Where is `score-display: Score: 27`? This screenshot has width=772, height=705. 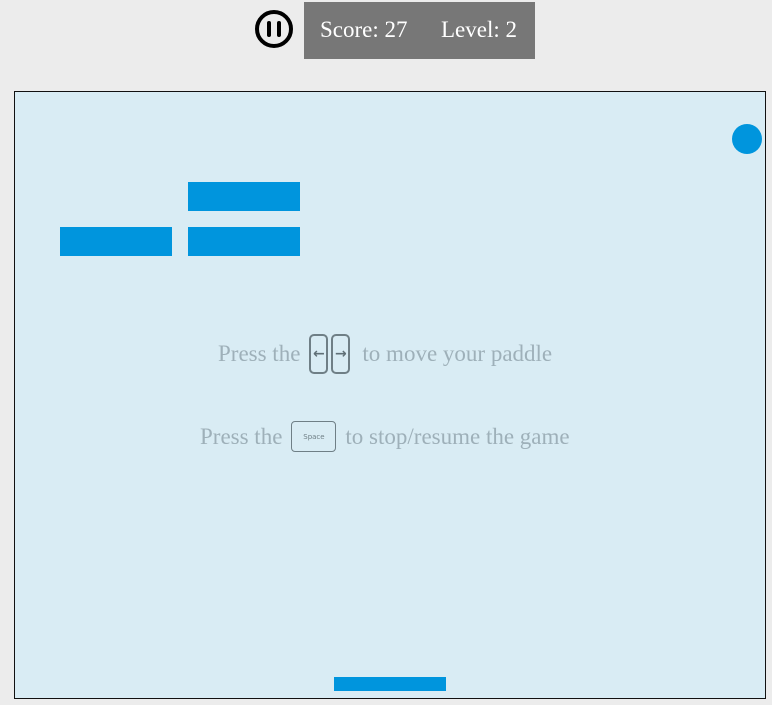 score-display: Score: 27 is located at coordinates (364, 29).